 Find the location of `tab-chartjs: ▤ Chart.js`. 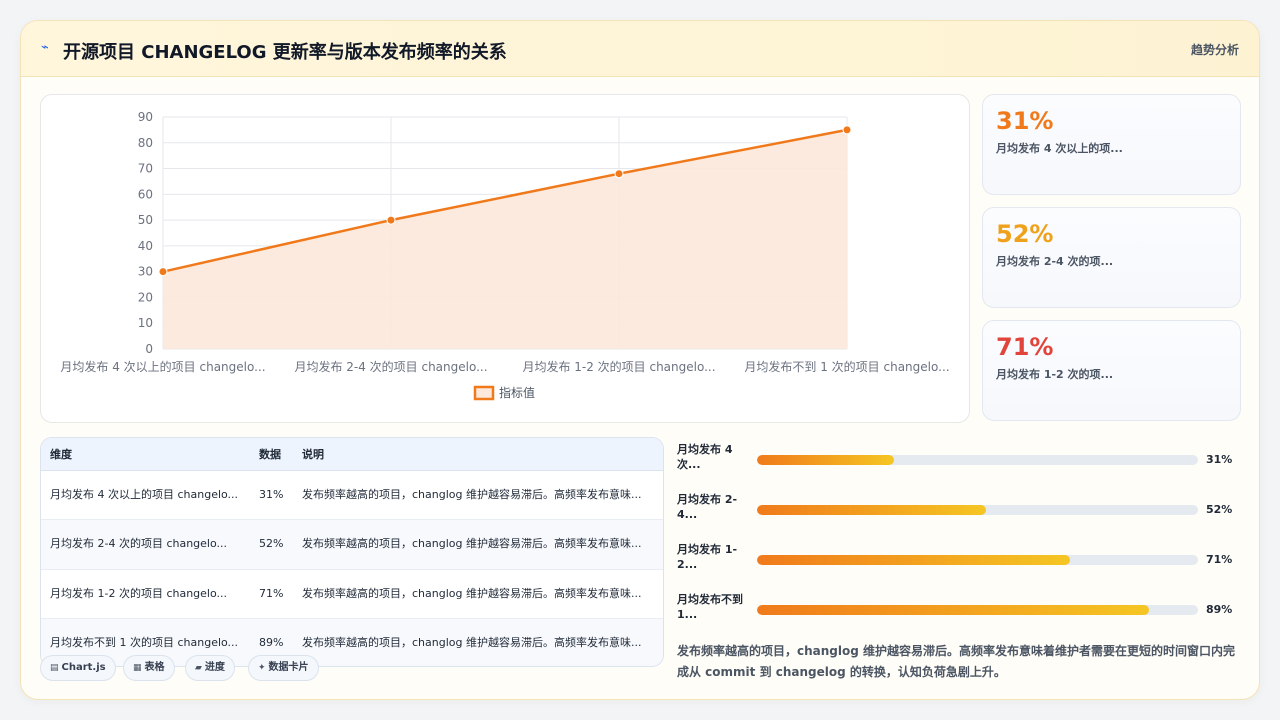

tab-chartjs: ▤ Chart.js is located at coordinates (78, 668).